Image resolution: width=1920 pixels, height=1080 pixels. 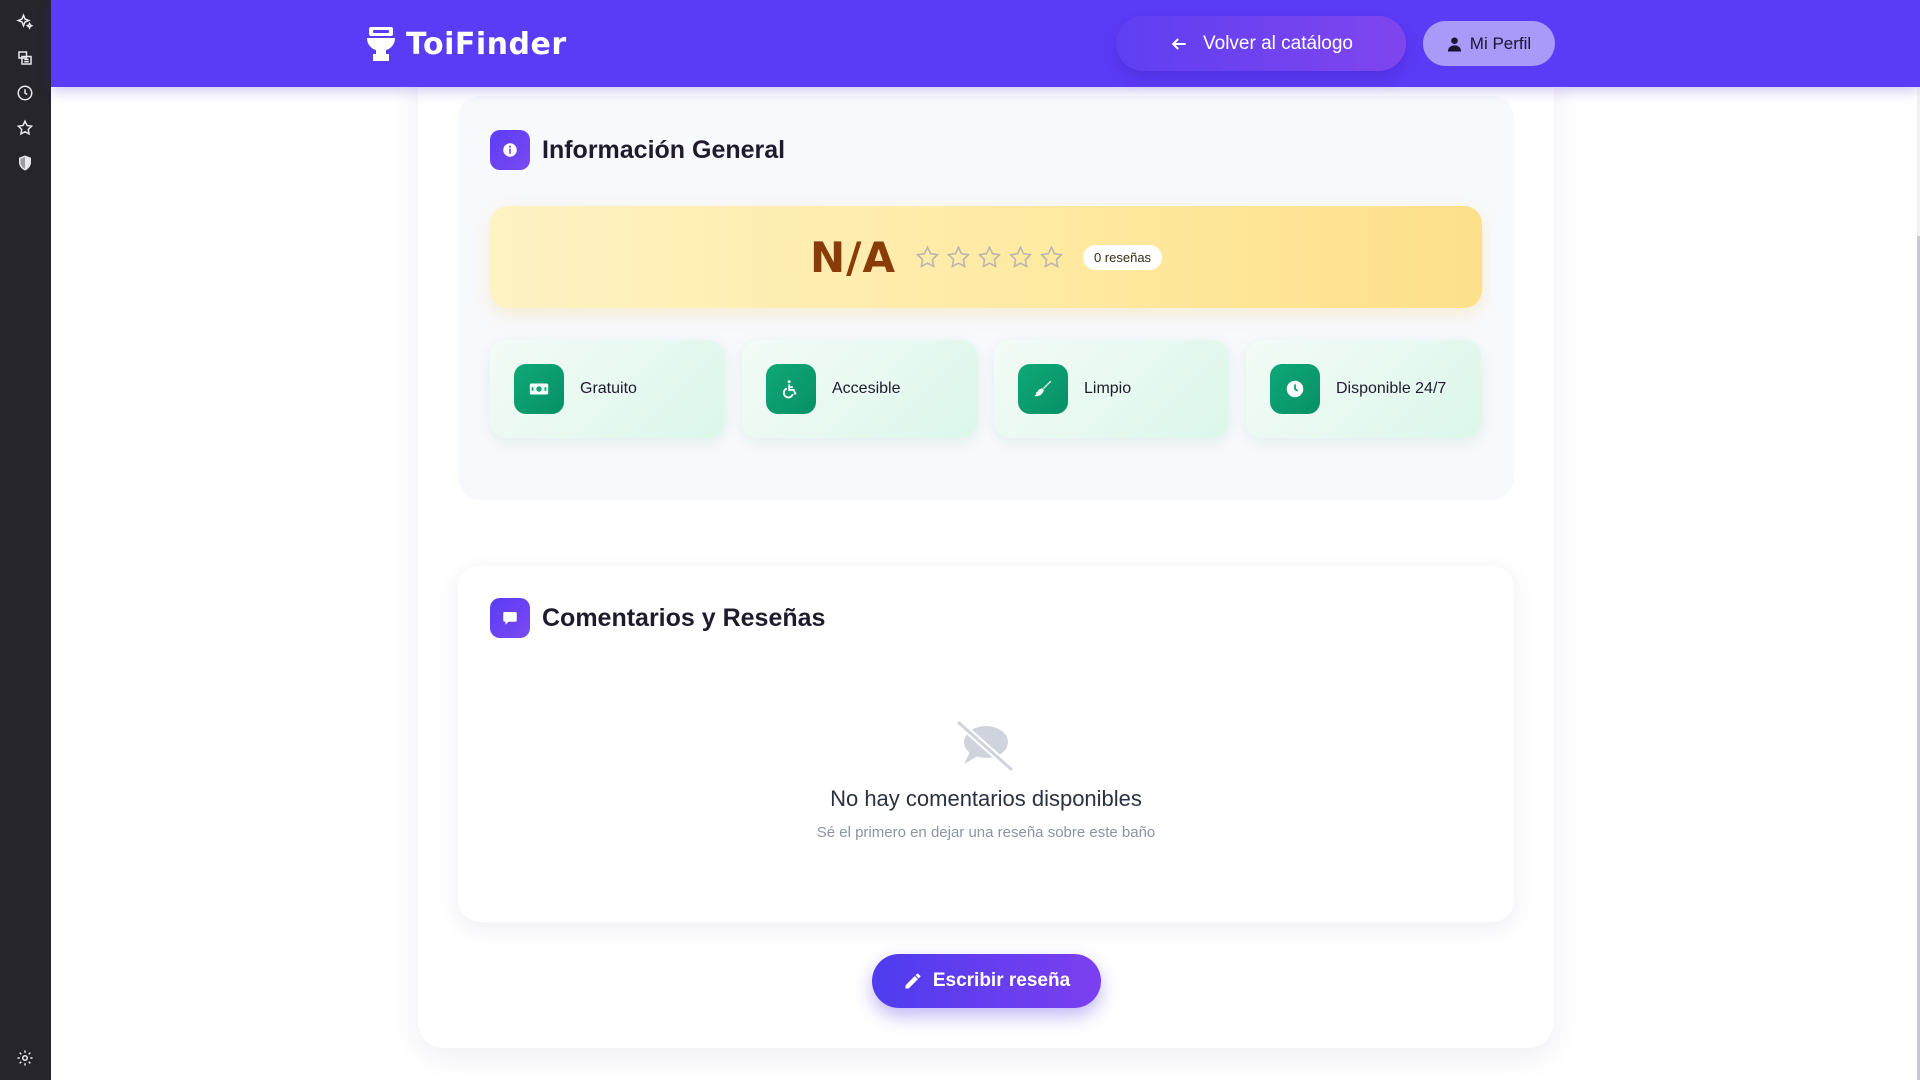 I want to click on feature-label: Limpio, so click(x=1108, y=388).